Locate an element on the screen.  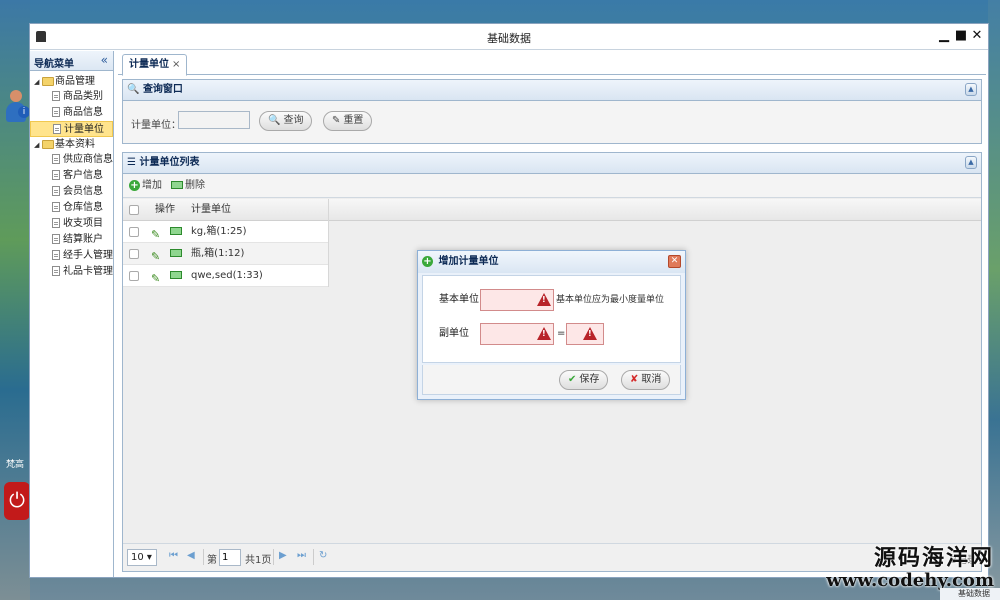
add-icon: + is located at coordinates (134, 185).